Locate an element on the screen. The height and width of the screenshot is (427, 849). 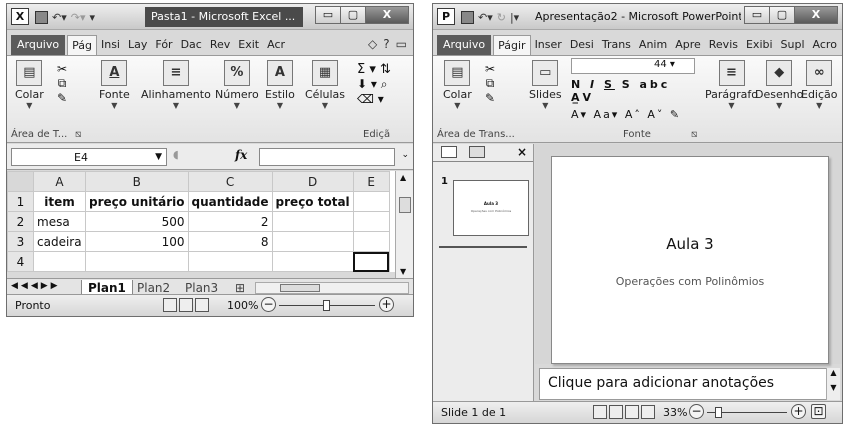
insert-function-icon: fx is located at coordinates (241, 155).